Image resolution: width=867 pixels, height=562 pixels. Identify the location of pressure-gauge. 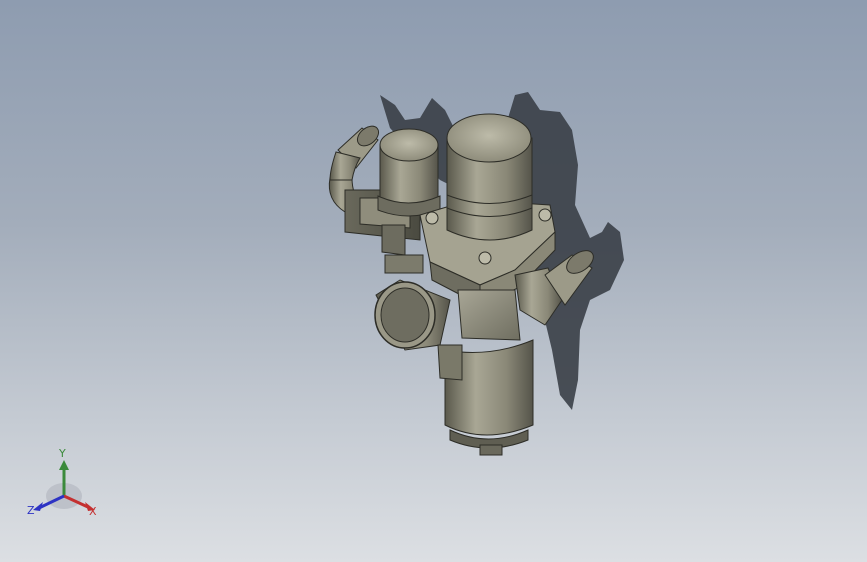
(412, 315).